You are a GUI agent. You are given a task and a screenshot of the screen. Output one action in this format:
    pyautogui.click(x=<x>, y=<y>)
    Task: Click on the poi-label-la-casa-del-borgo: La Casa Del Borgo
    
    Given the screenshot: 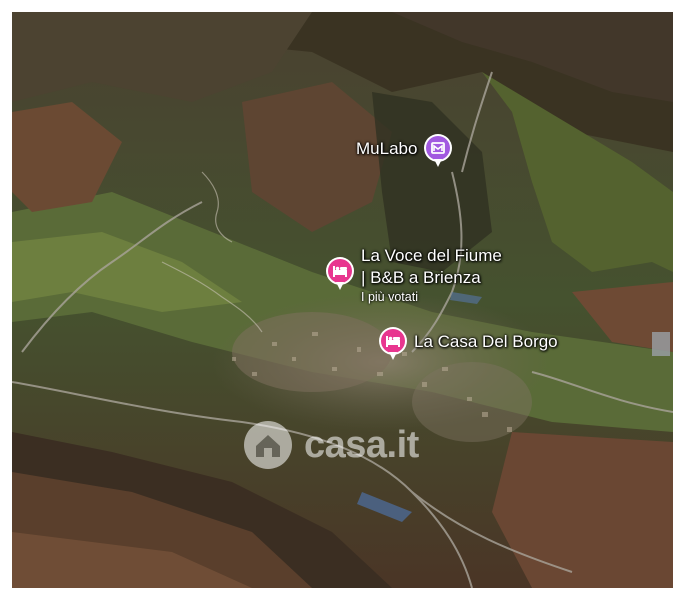 What is the action you would take?
    pyautogui.click(x=486, y=341)
    